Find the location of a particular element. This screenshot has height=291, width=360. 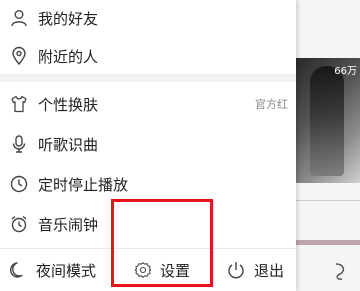

menu-label: 我的好友 is located at coordinates (68, 18).